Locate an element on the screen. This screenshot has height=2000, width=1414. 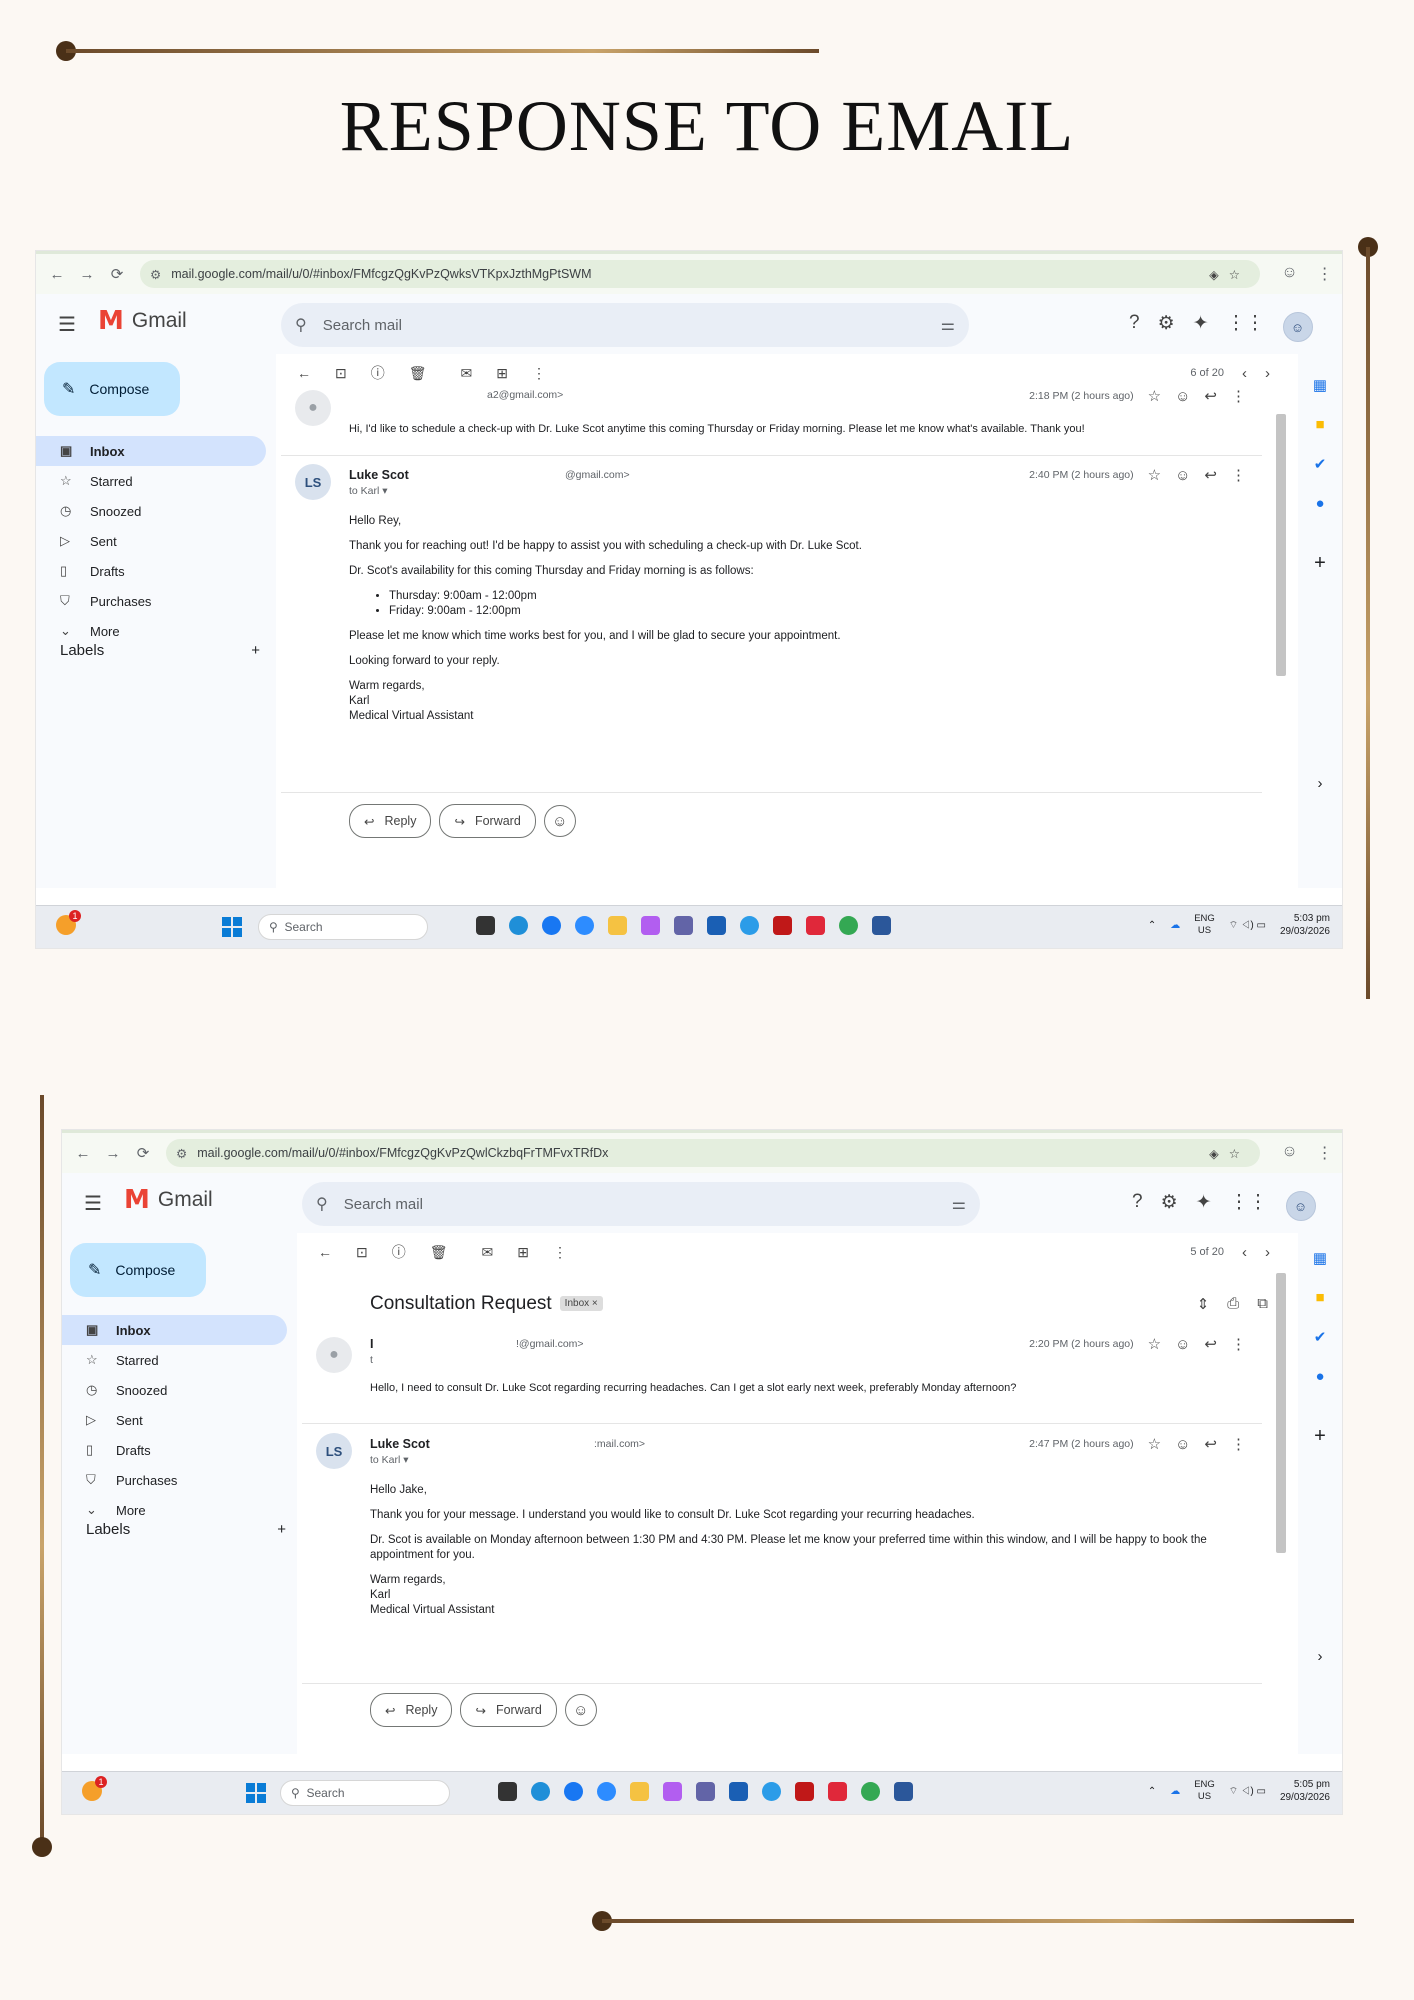
sidebar-item-purchases: ⛉ Purchases is located at coordinates (151, 601).